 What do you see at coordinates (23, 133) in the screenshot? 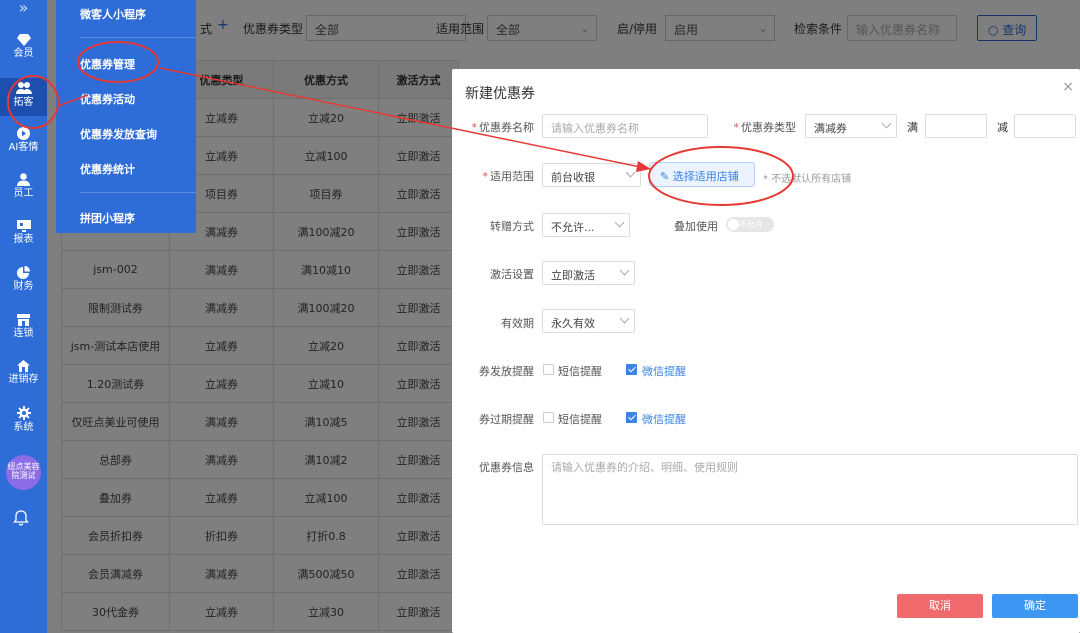
I see `play-icon` at bounding box center [23, 133].